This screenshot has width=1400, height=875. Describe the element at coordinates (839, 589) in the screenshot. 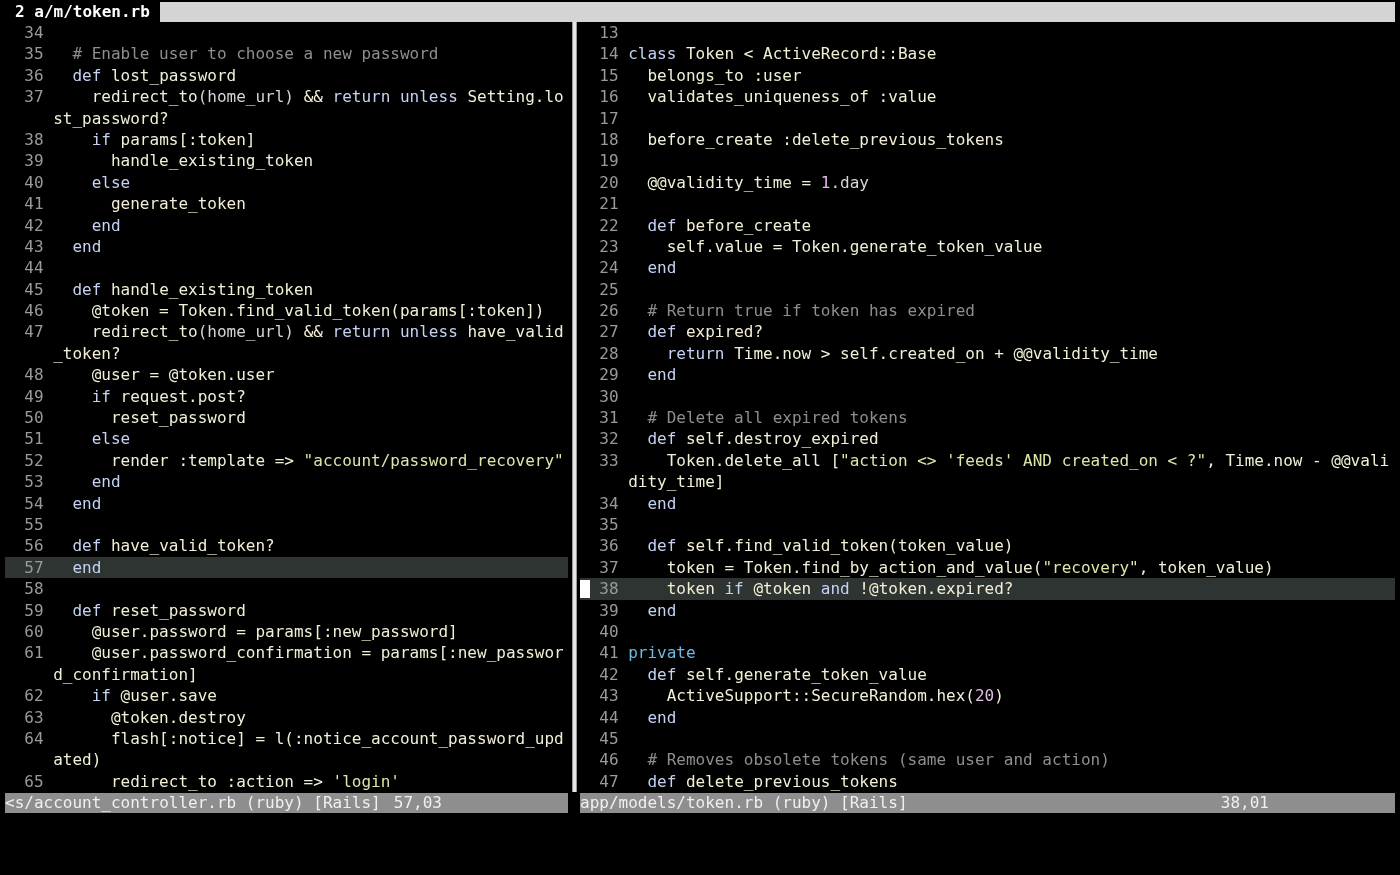

I see `code-line: token if @token and !@token.expired?` at that location.